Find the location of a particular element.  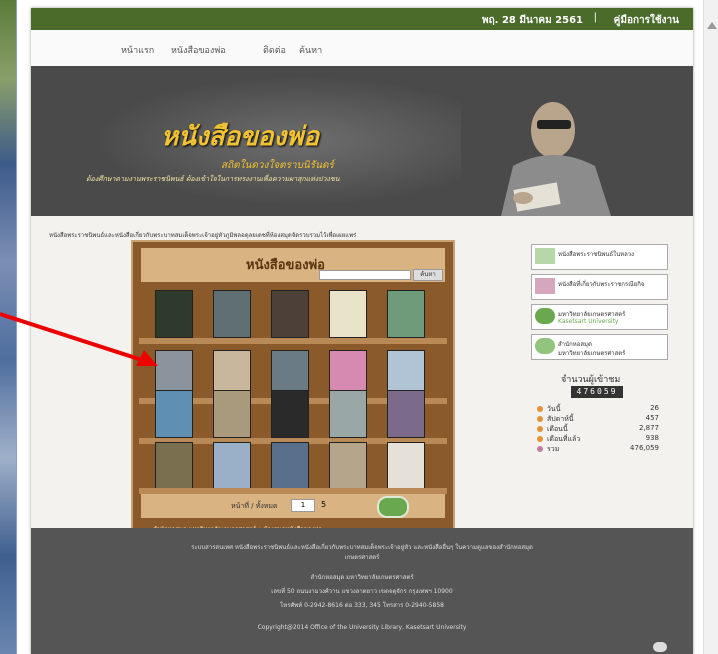

banner-subtitle: สถิตในดวงใจตราบนิรันดร์ is located at coordinates (277, 165).